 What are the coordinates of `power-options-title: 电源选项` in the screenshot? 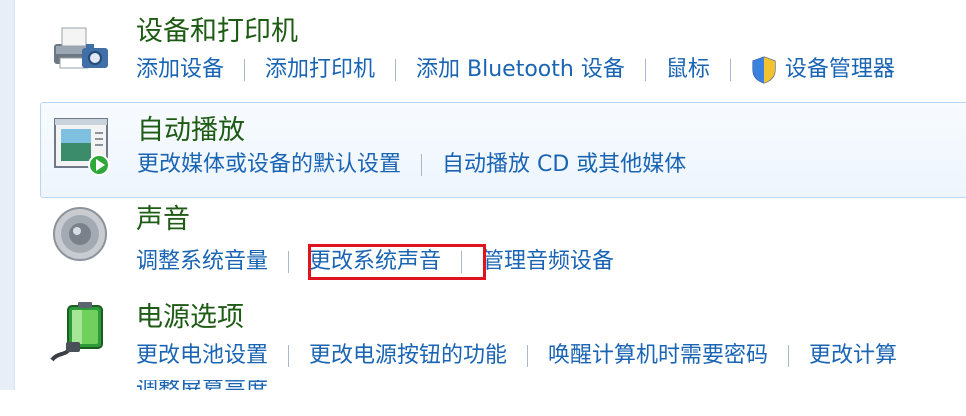 It's located at (190, 318).